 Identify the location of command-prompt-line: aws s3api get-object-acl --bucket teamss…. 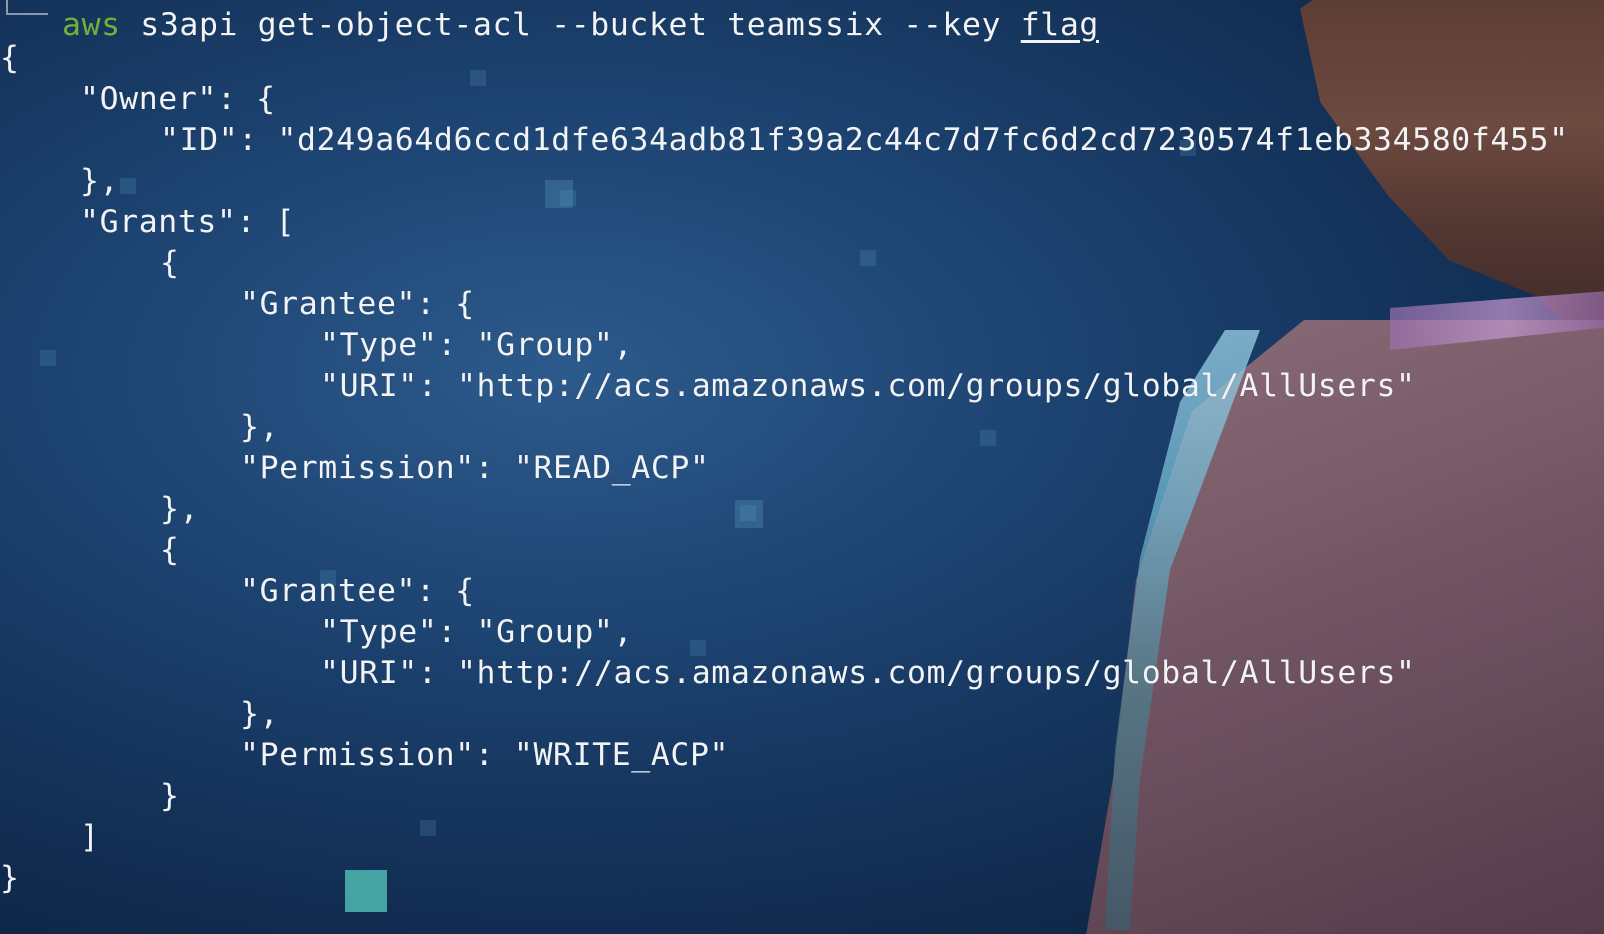
(802, 21).